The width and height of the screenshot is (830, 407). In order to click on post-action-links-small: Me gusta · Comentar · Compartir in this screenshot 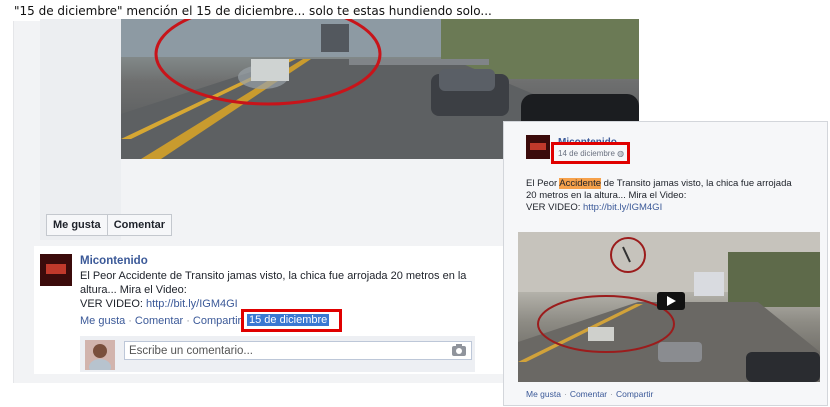, I will do `click(589, 394)`.